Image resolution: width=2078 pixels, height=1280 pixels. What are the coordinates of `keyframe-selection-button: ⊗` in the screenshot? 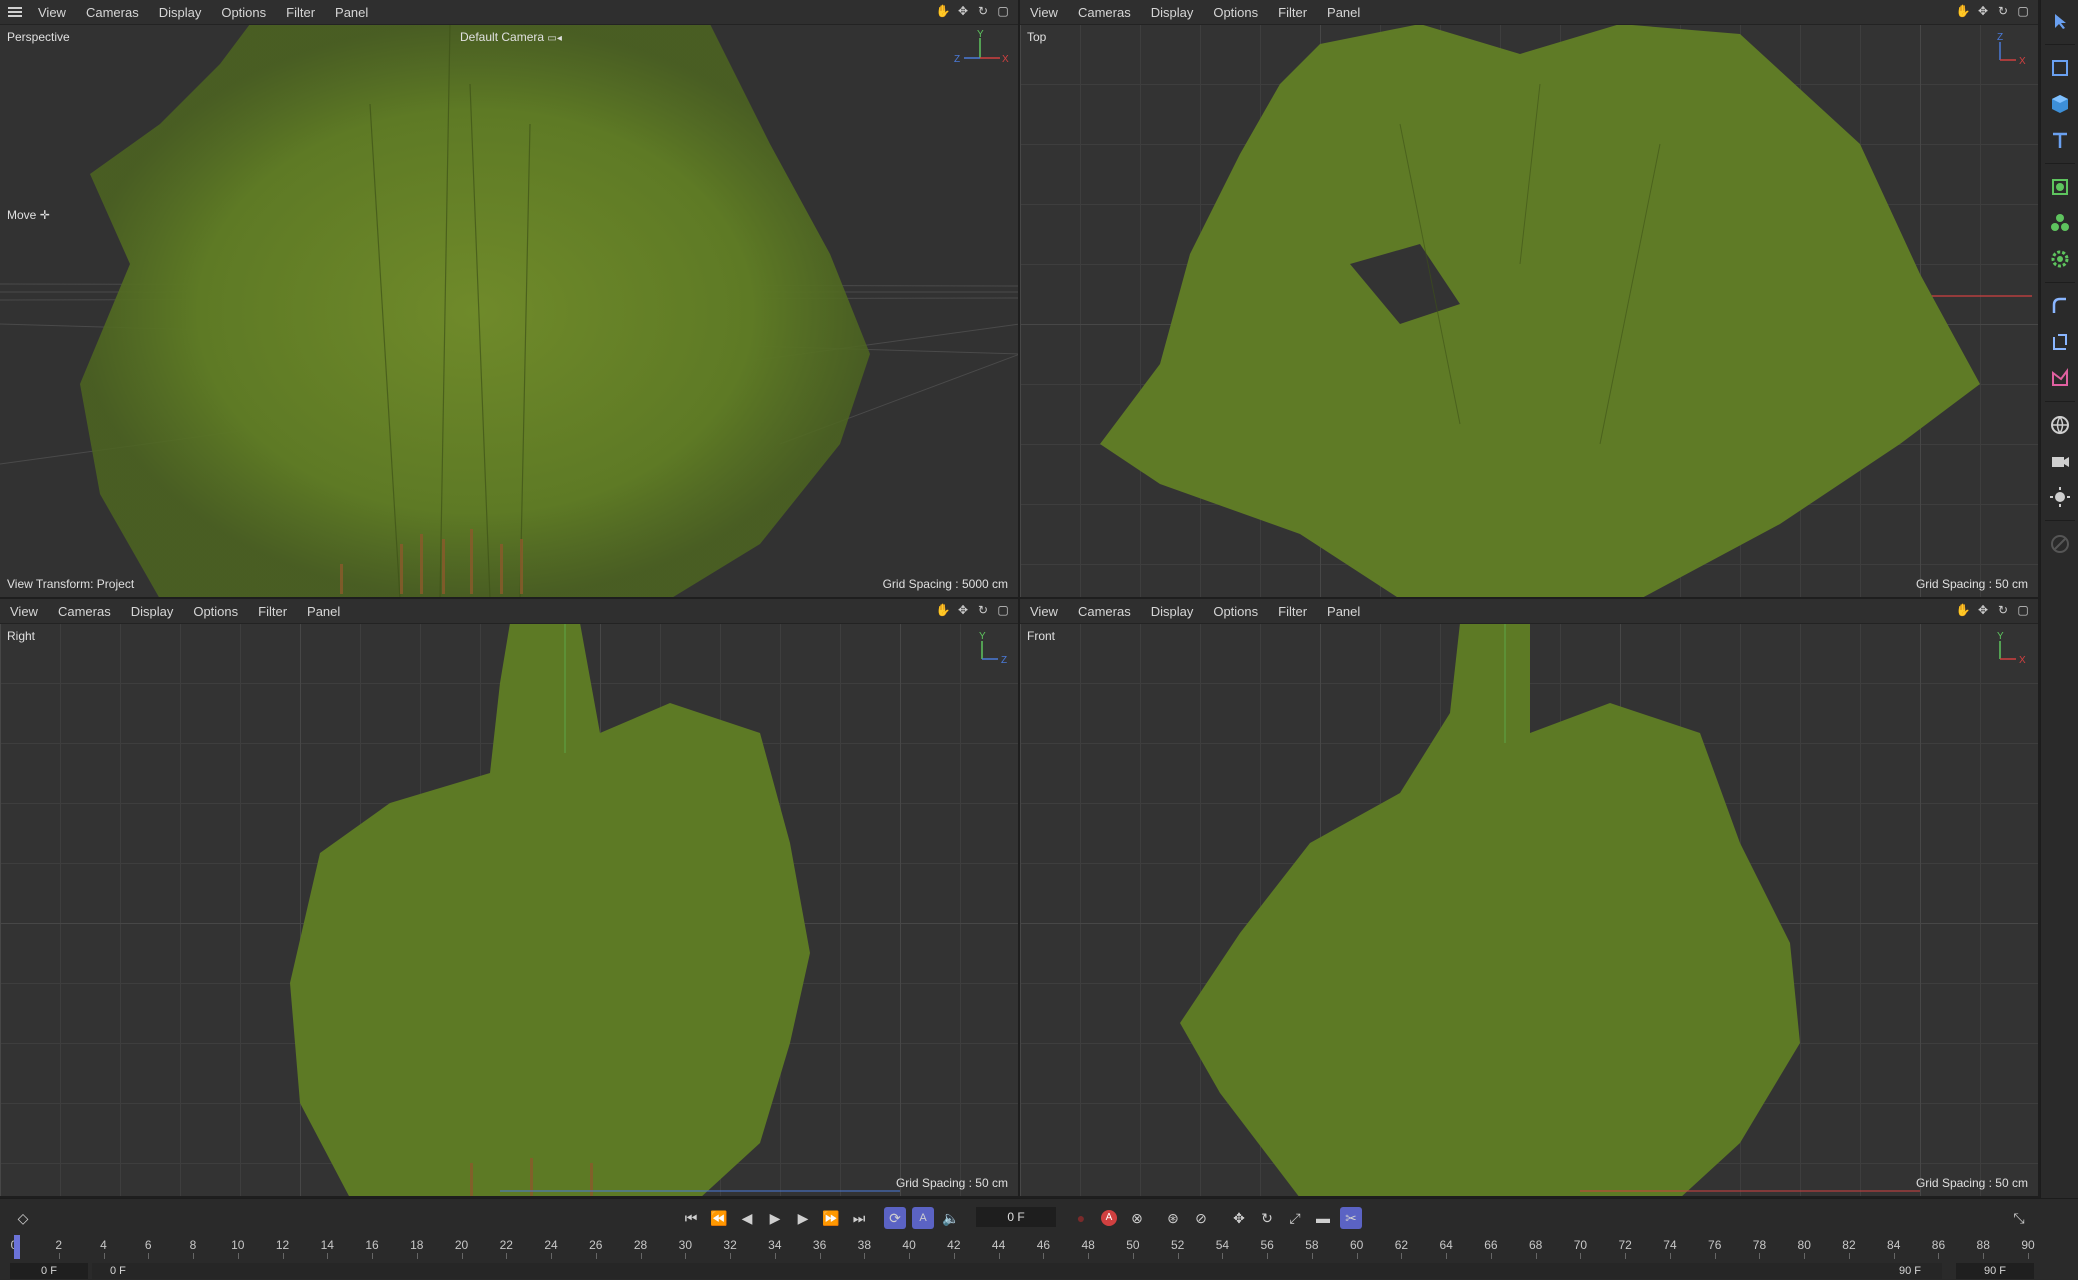 It's located at (1137, 1218).